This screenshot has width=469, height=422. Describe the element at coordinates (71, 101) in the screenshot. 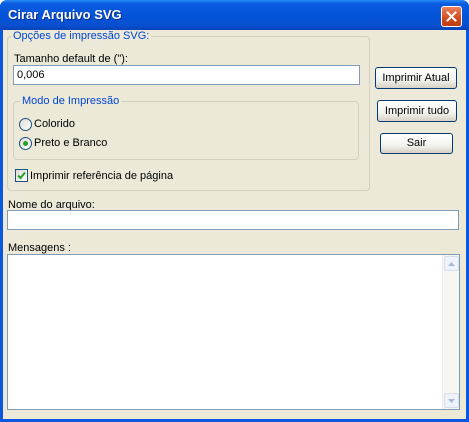

I see `print-mode-legend: Modo de Impressão` at that location.